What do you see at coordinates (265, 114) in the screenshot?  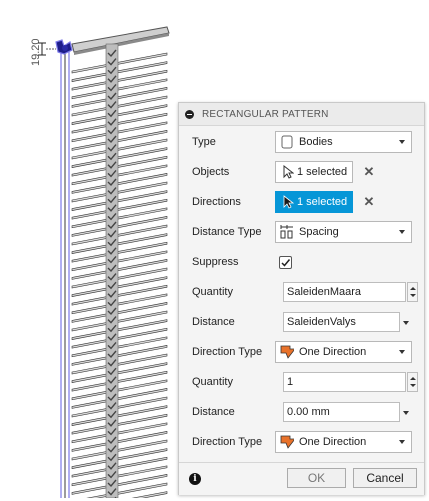 I see `panel-title: RECTANGULAR PATTERN` at bounding box center [265, 114].